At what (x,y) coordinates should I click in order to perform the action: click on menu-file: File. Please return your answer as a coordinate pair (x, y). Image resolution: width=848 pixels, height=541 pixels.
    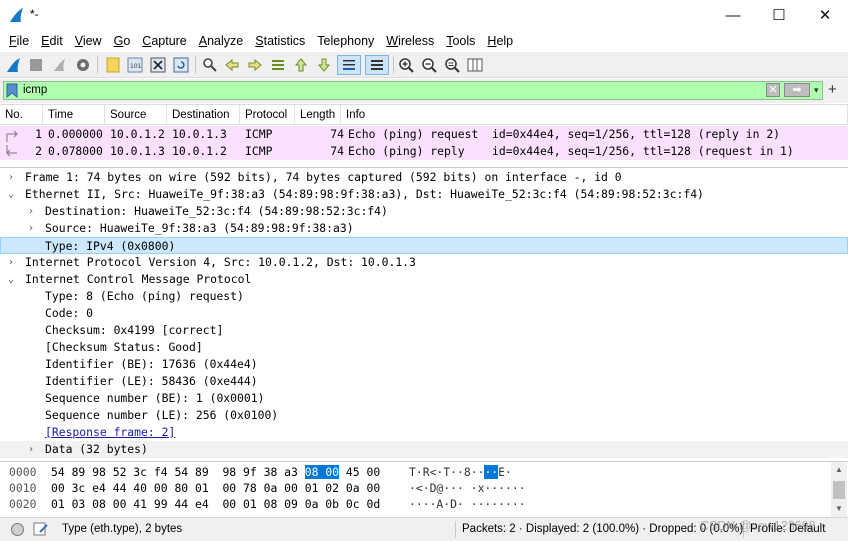
    Looking at the image, I should click on (19, 41).